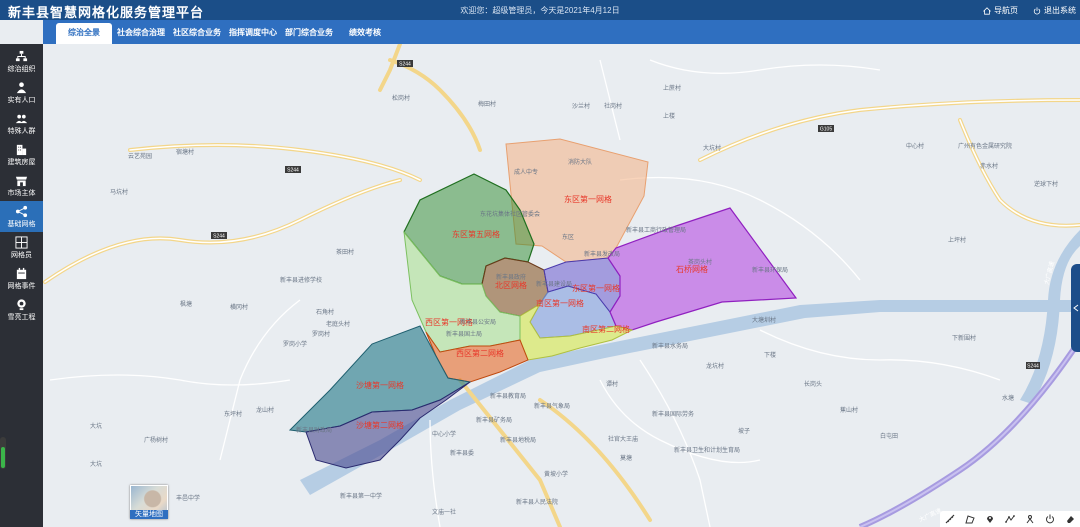  Describe the element at coordinates (21, 278) in the screenshot. I see `sidebar-item-grid-events: 网格事件` at that location.